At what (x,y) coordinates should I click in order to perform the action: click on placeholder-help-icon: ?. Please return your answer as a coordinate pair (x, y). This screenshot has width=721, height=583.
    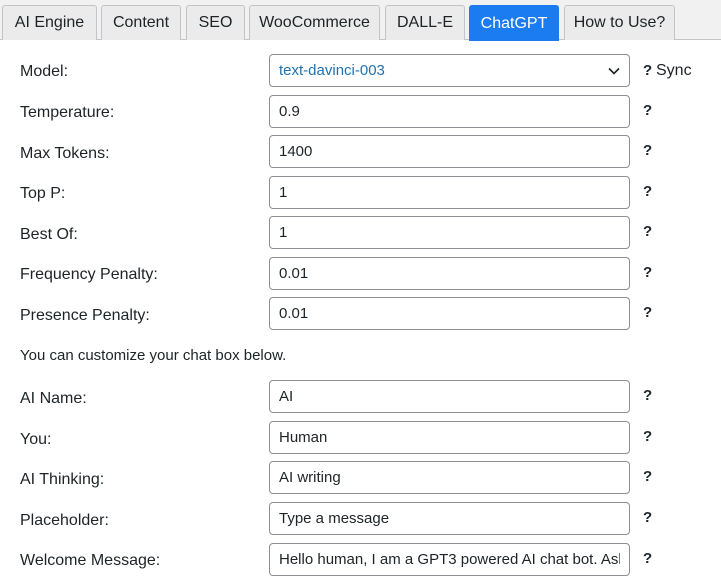
    Looking at the image, I should click on (647, 518).